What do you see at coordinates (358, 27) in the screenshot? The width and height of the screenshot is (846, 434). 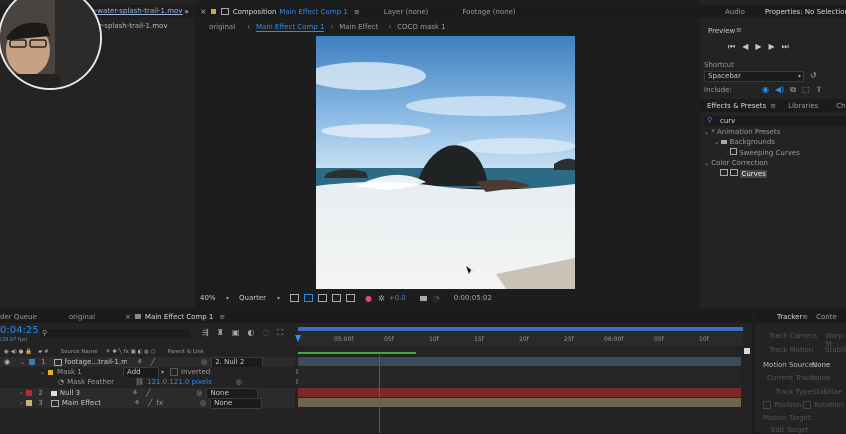 I see `breadcrumb-main-effect: Main Effect` at bounding box center [358, 27].